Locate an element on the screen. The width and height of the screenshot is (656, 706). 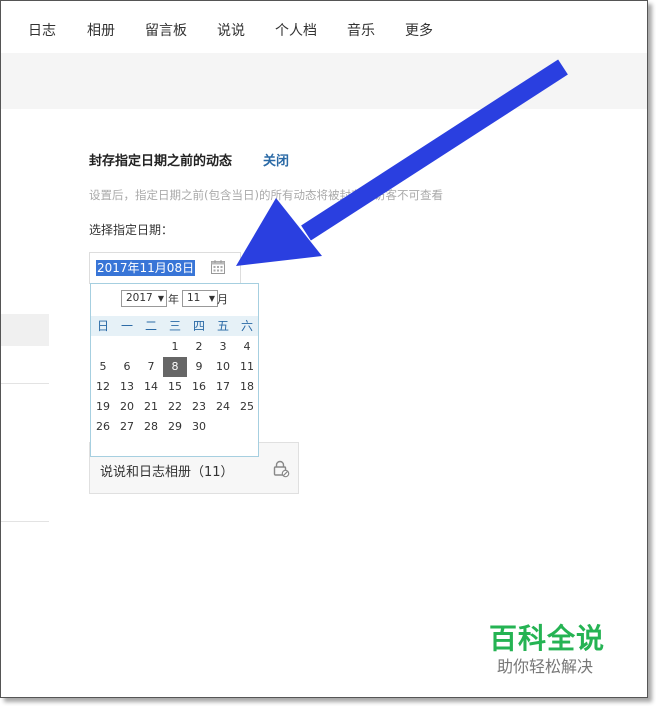
year-select: 2017 ▼ is located at coordinates (144, 298).